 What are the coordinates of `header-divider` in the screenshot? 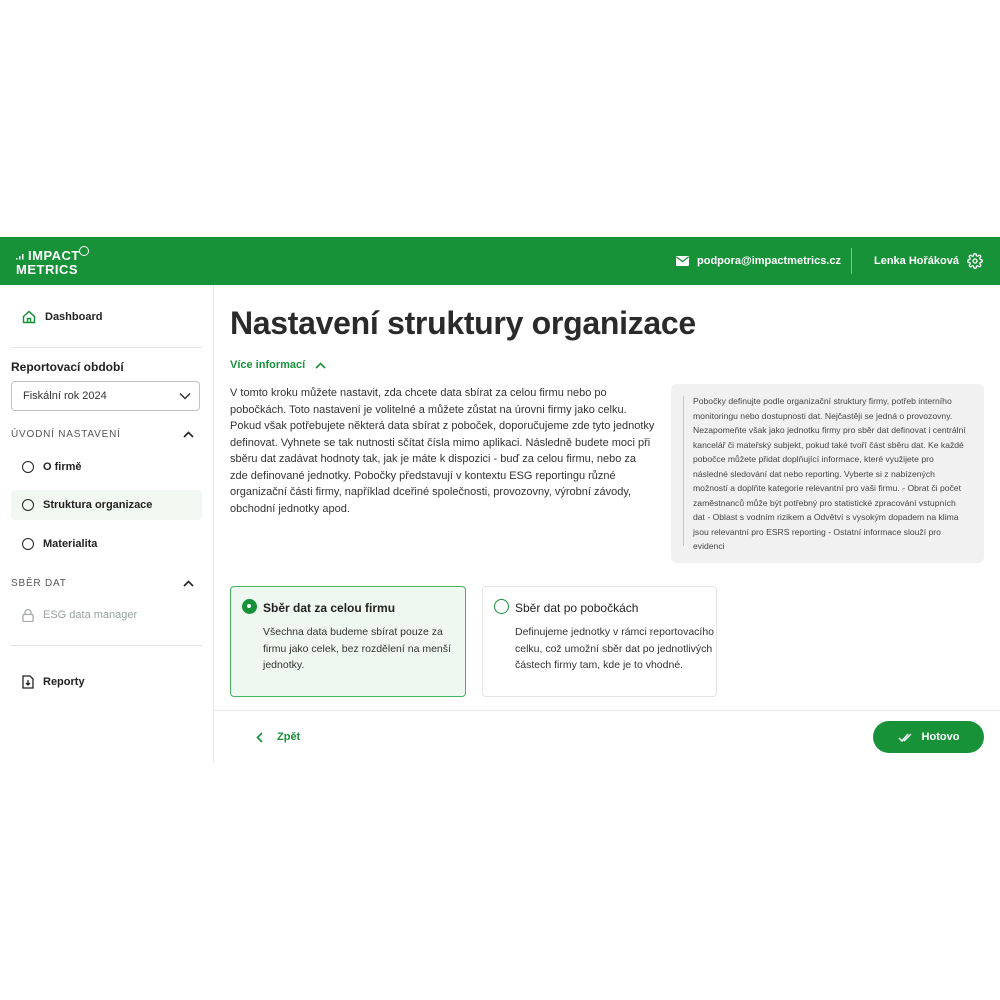 It's located at (851, 261).